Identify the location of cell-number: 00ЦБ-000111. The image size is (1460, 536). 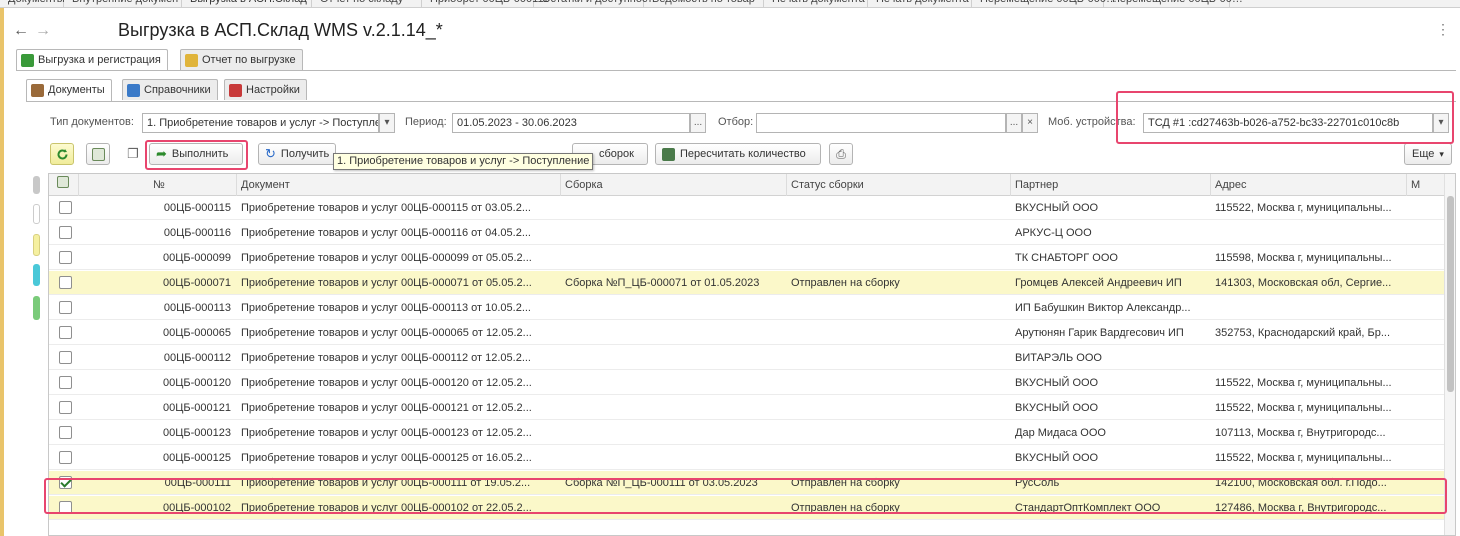
(197, 483).